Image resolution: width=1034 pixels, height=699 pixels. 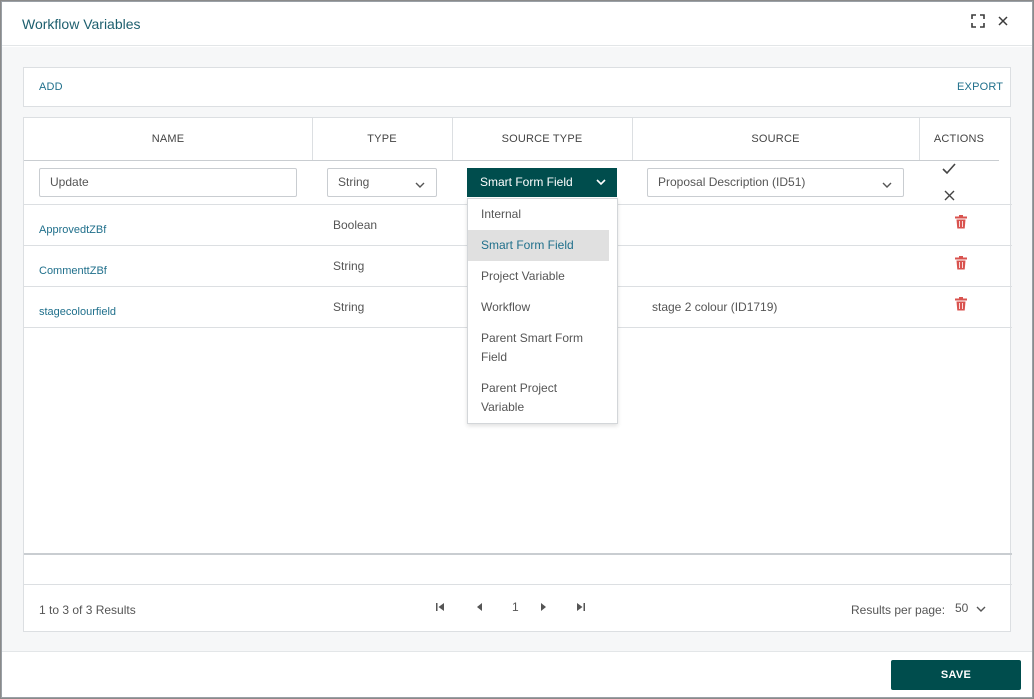 I want to click on cancel-edit-icon, so click(x=949, y=196).